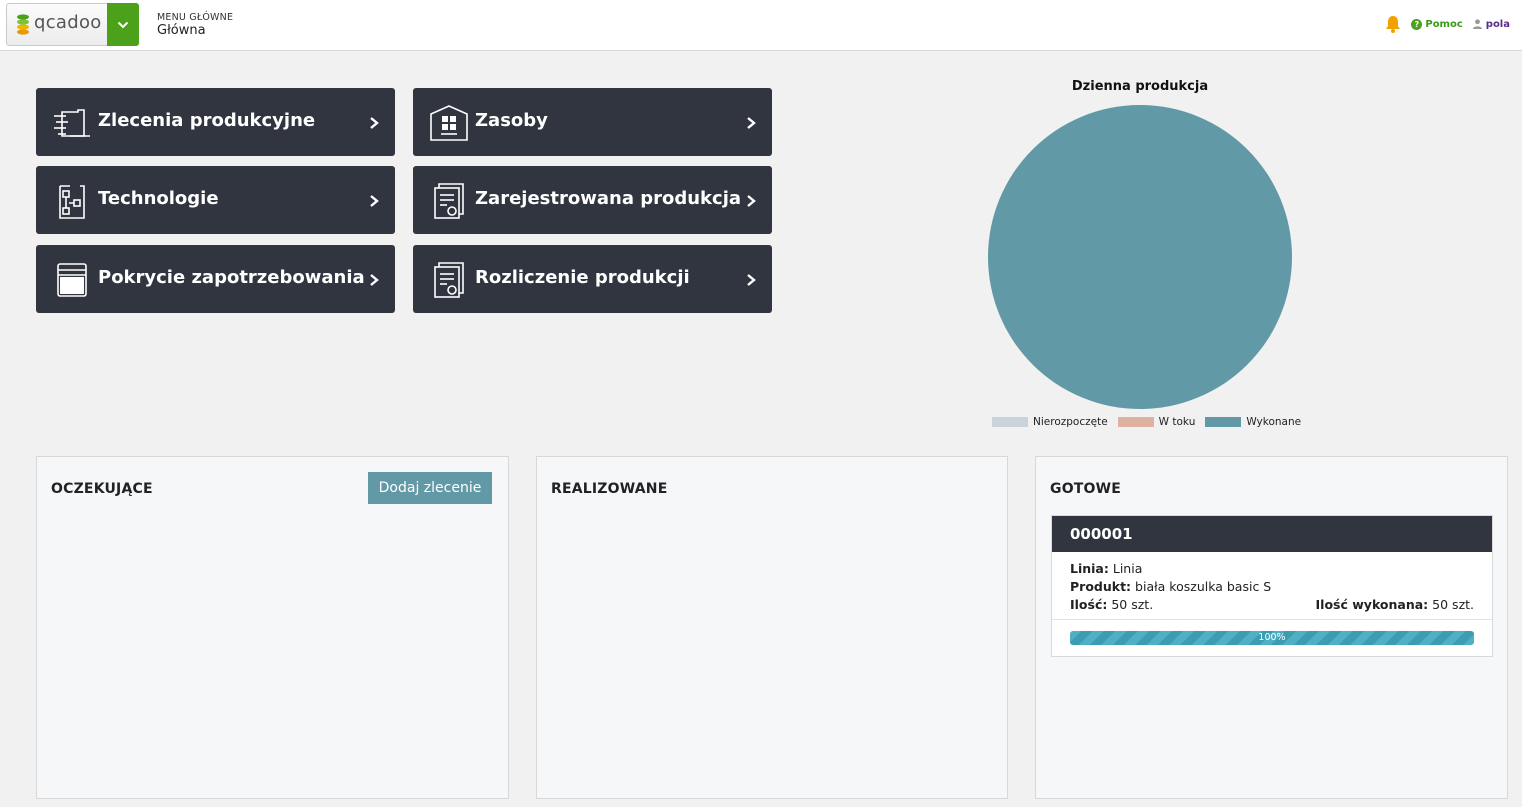  I want to click on line-value: Linia, so click(1127, 568).